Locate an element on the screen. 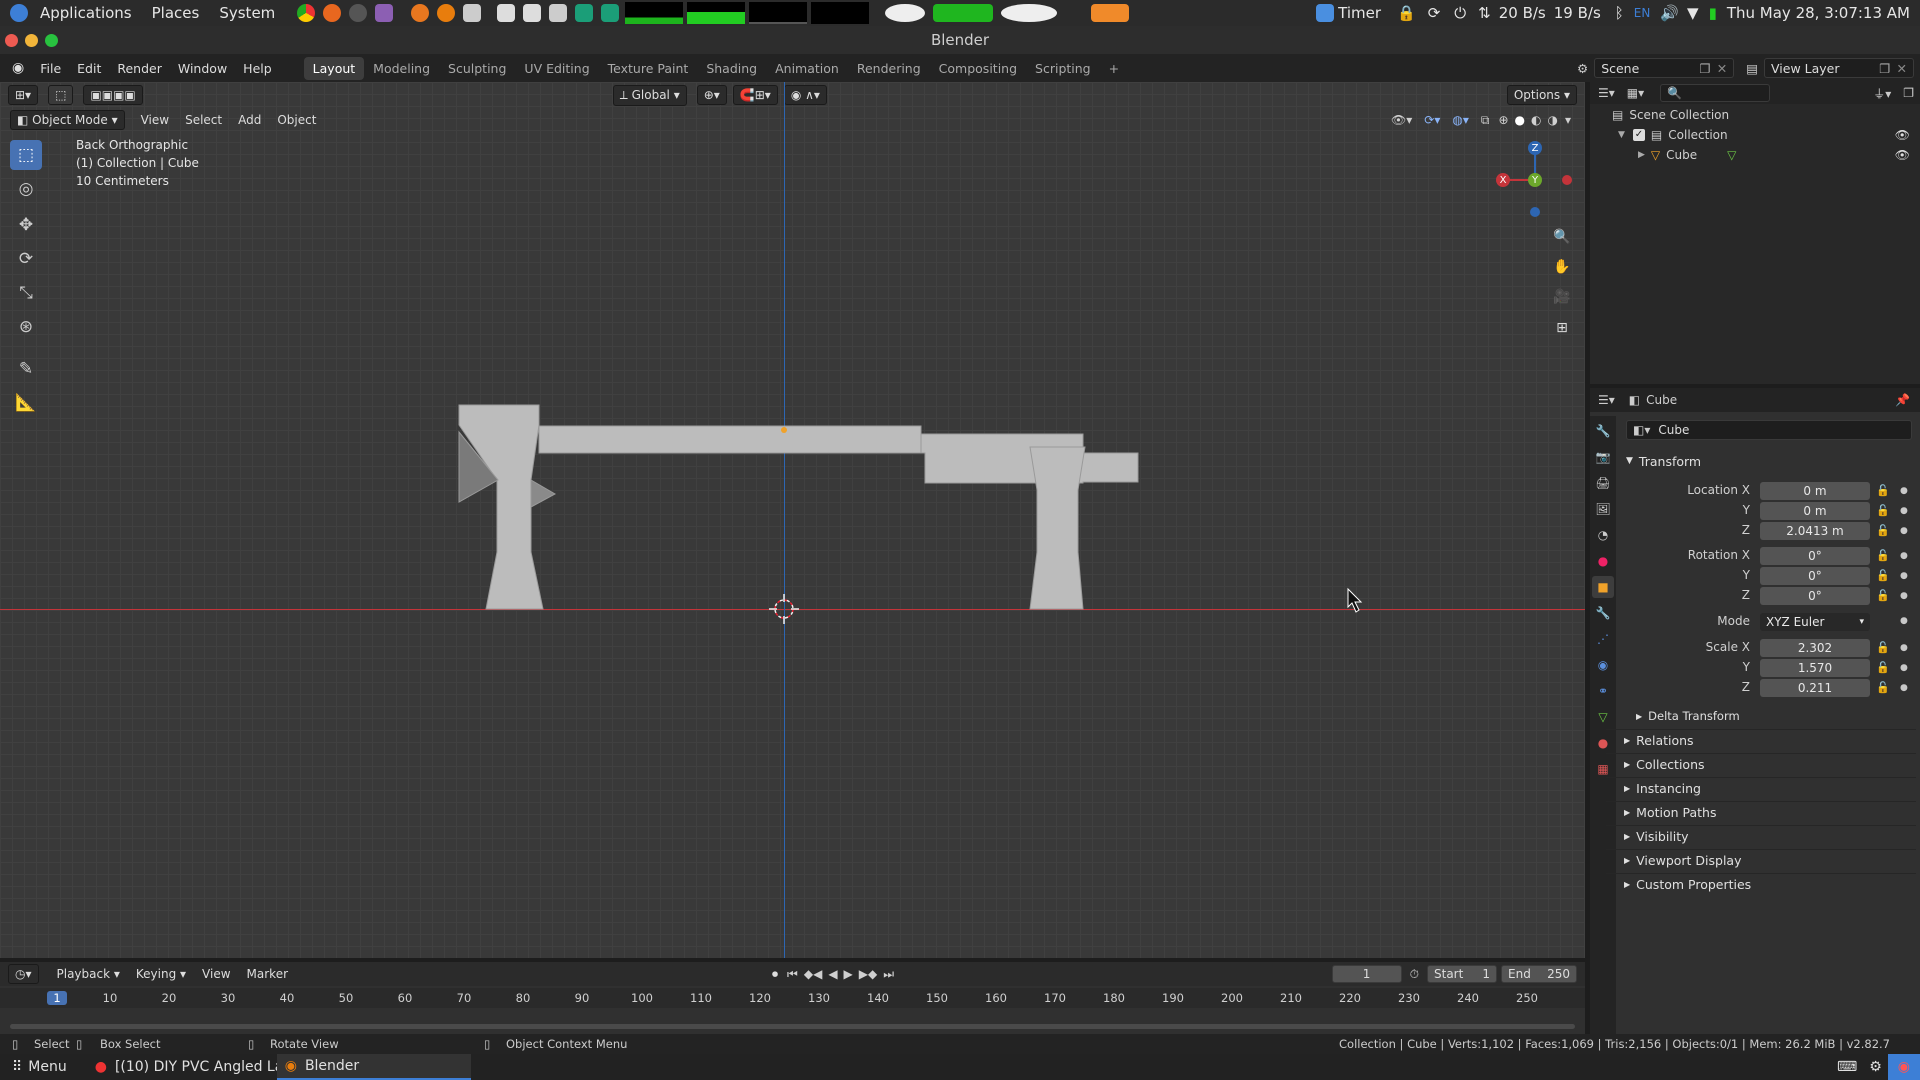  volume-icon: 🔊 is located at coordinates (1669, 13).